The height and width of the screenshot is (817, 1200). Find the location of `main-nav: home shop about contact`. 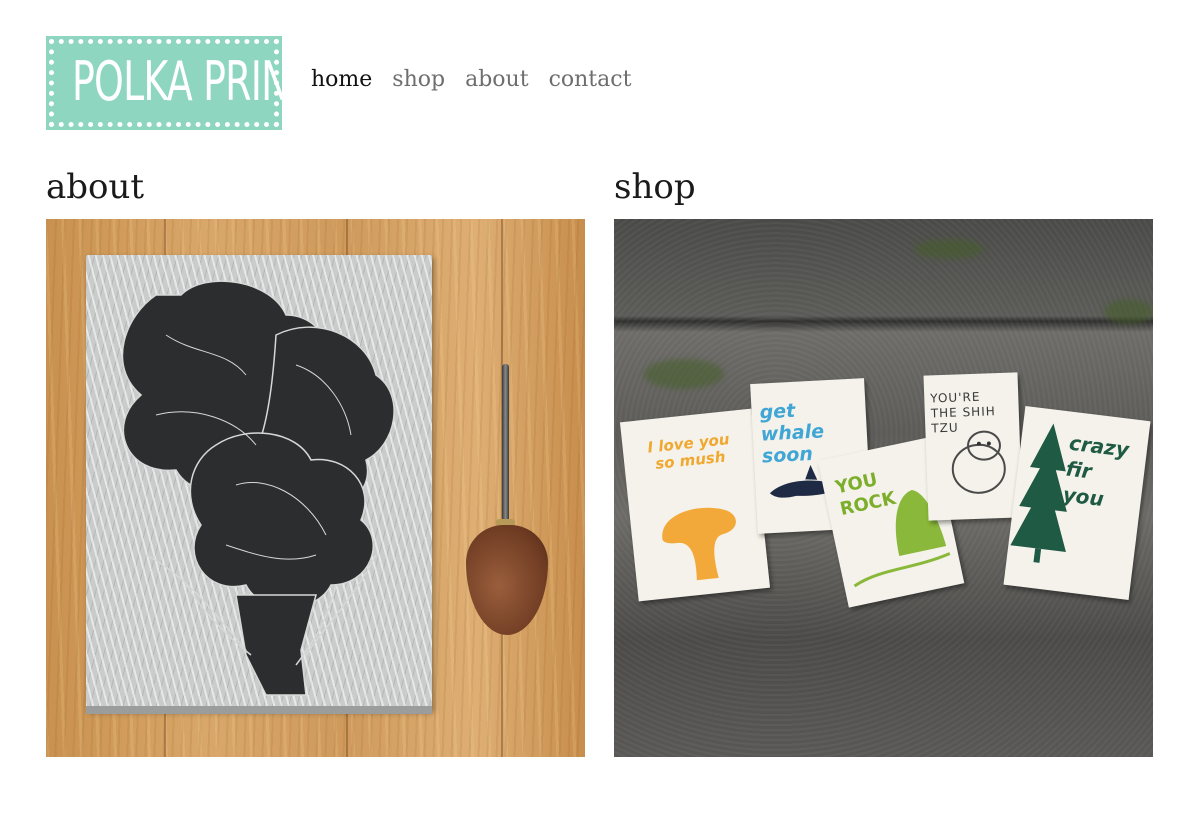

main-nav: home shop about contact is located at coordinates (471, 79).